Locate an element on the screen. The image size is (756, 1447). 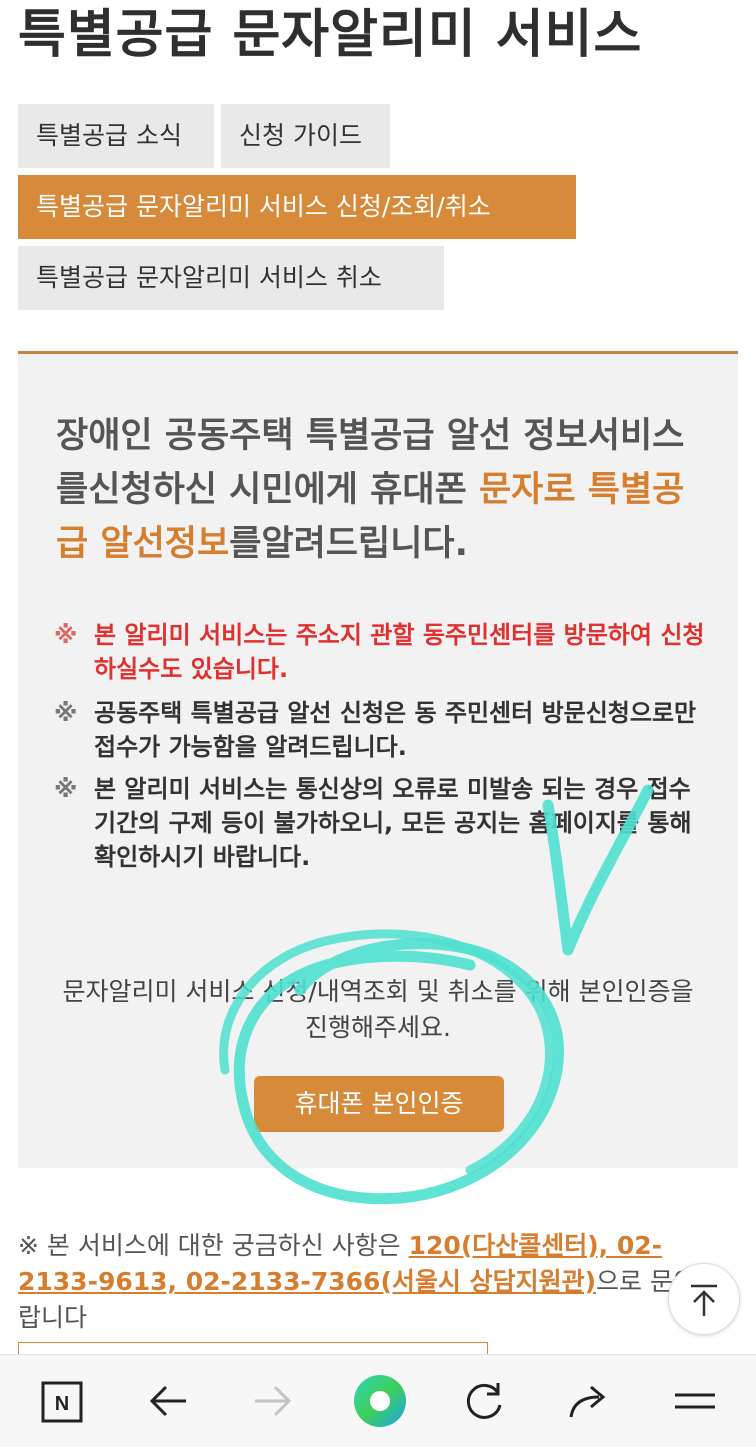
share-icon is located at coordinates (589, 1401).